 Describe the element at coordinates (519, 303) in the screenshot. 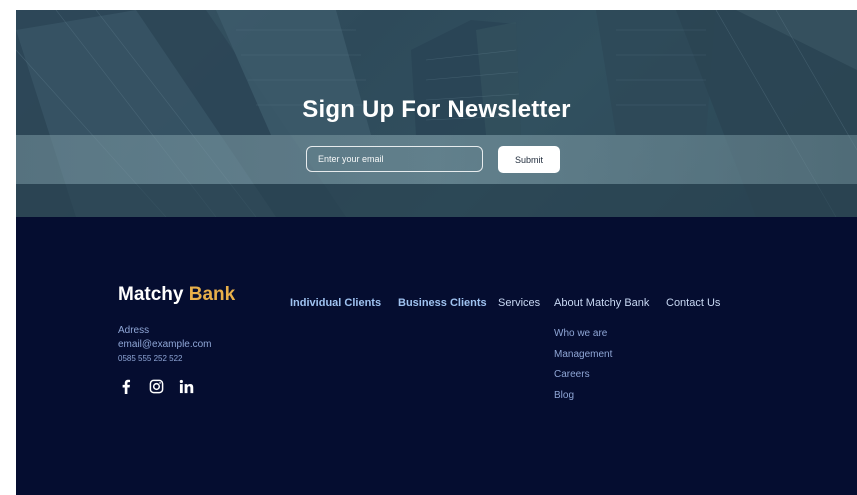

I see `nav-services: Services` at that location.